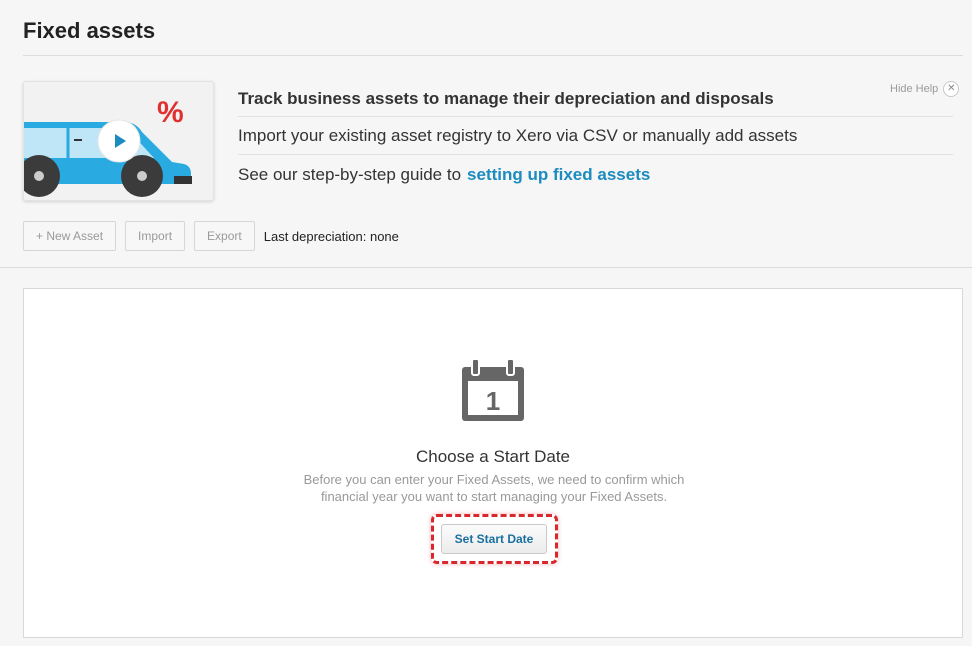 The height and width of the screenshot is (646, 972). I want to click on help-guide-prefix: See our step-by-step guide to, so click(350, 174).